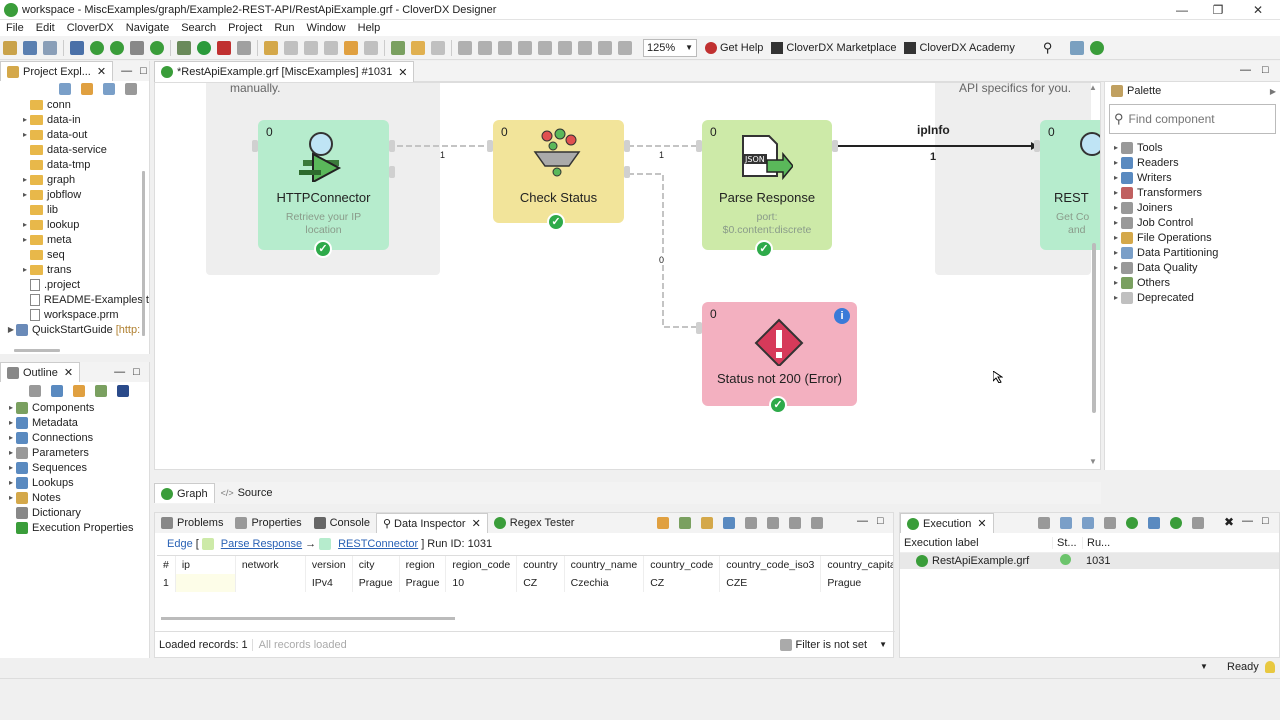 The height and width of the screenshot is (720, 1280). I want to click on paste-icon, so click(485, 47).